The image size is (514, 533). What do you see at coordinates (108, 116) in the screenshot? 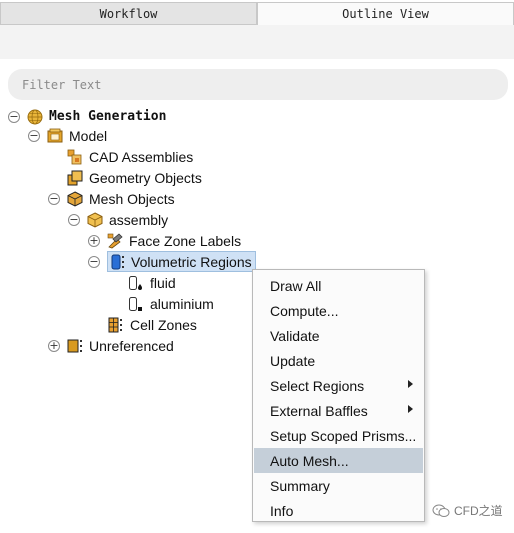
I see `tree-label: Mesh Generation` at bounding box center [108, 116].